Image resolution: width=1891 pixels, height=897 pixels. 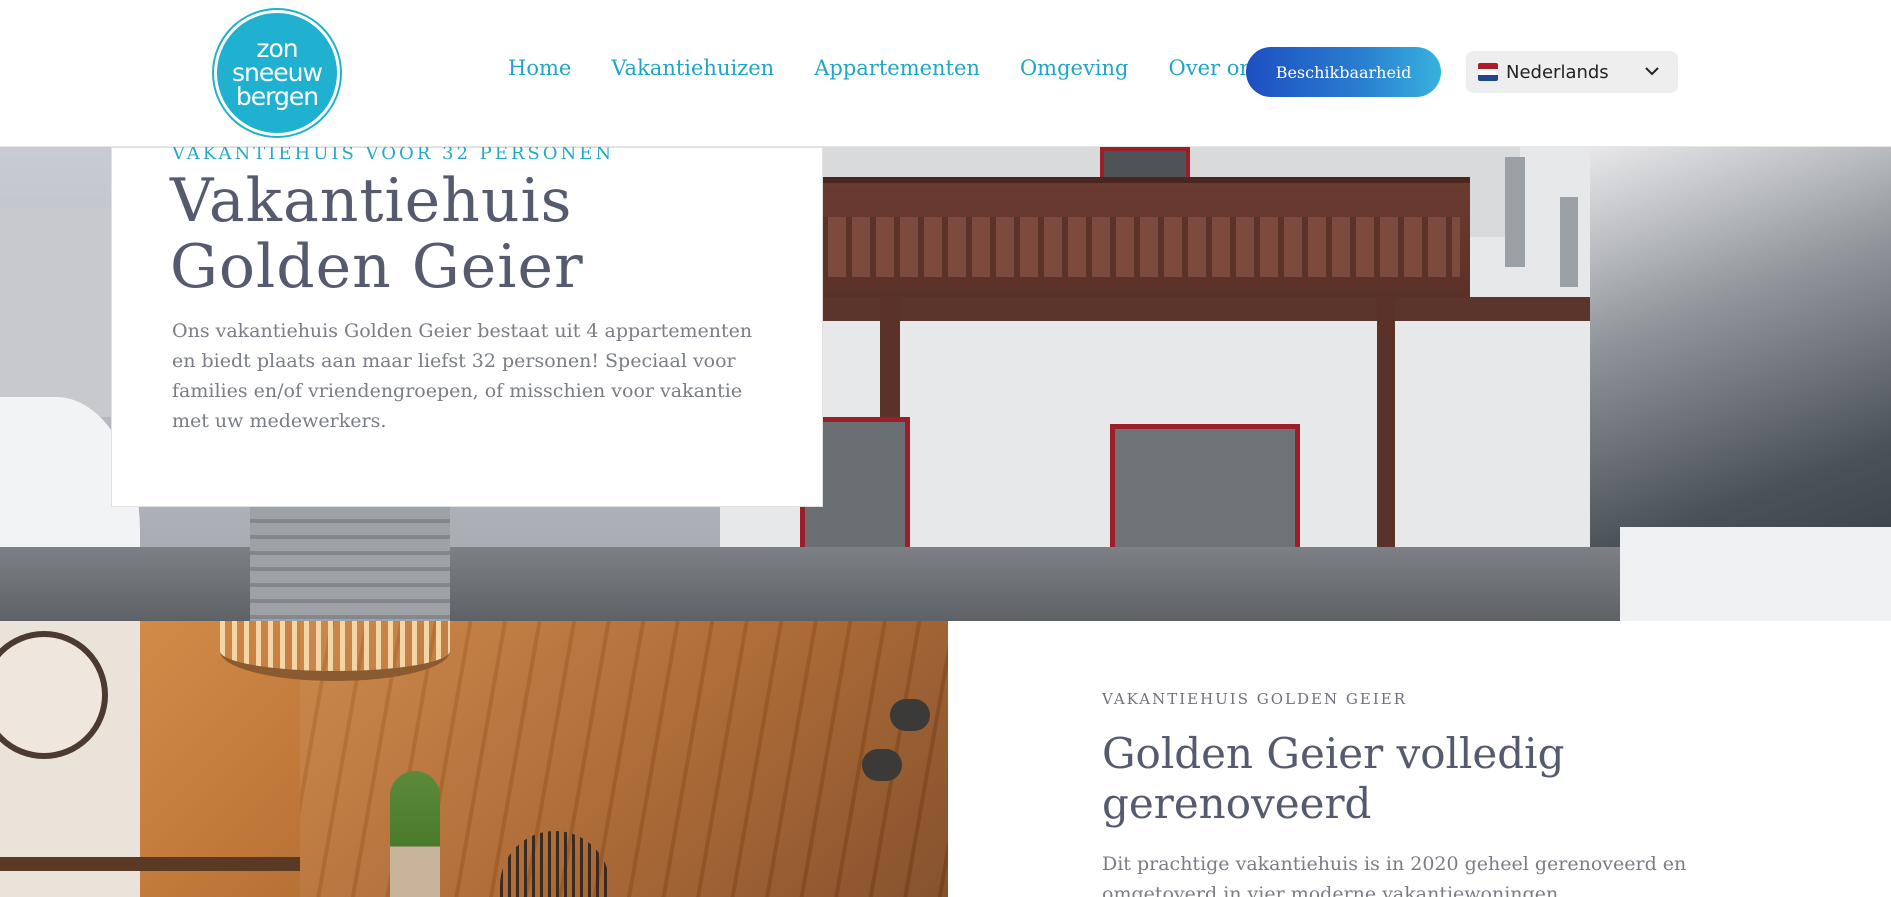 I want to click on language-label: Nederlands, so click(x=1557, y=72).